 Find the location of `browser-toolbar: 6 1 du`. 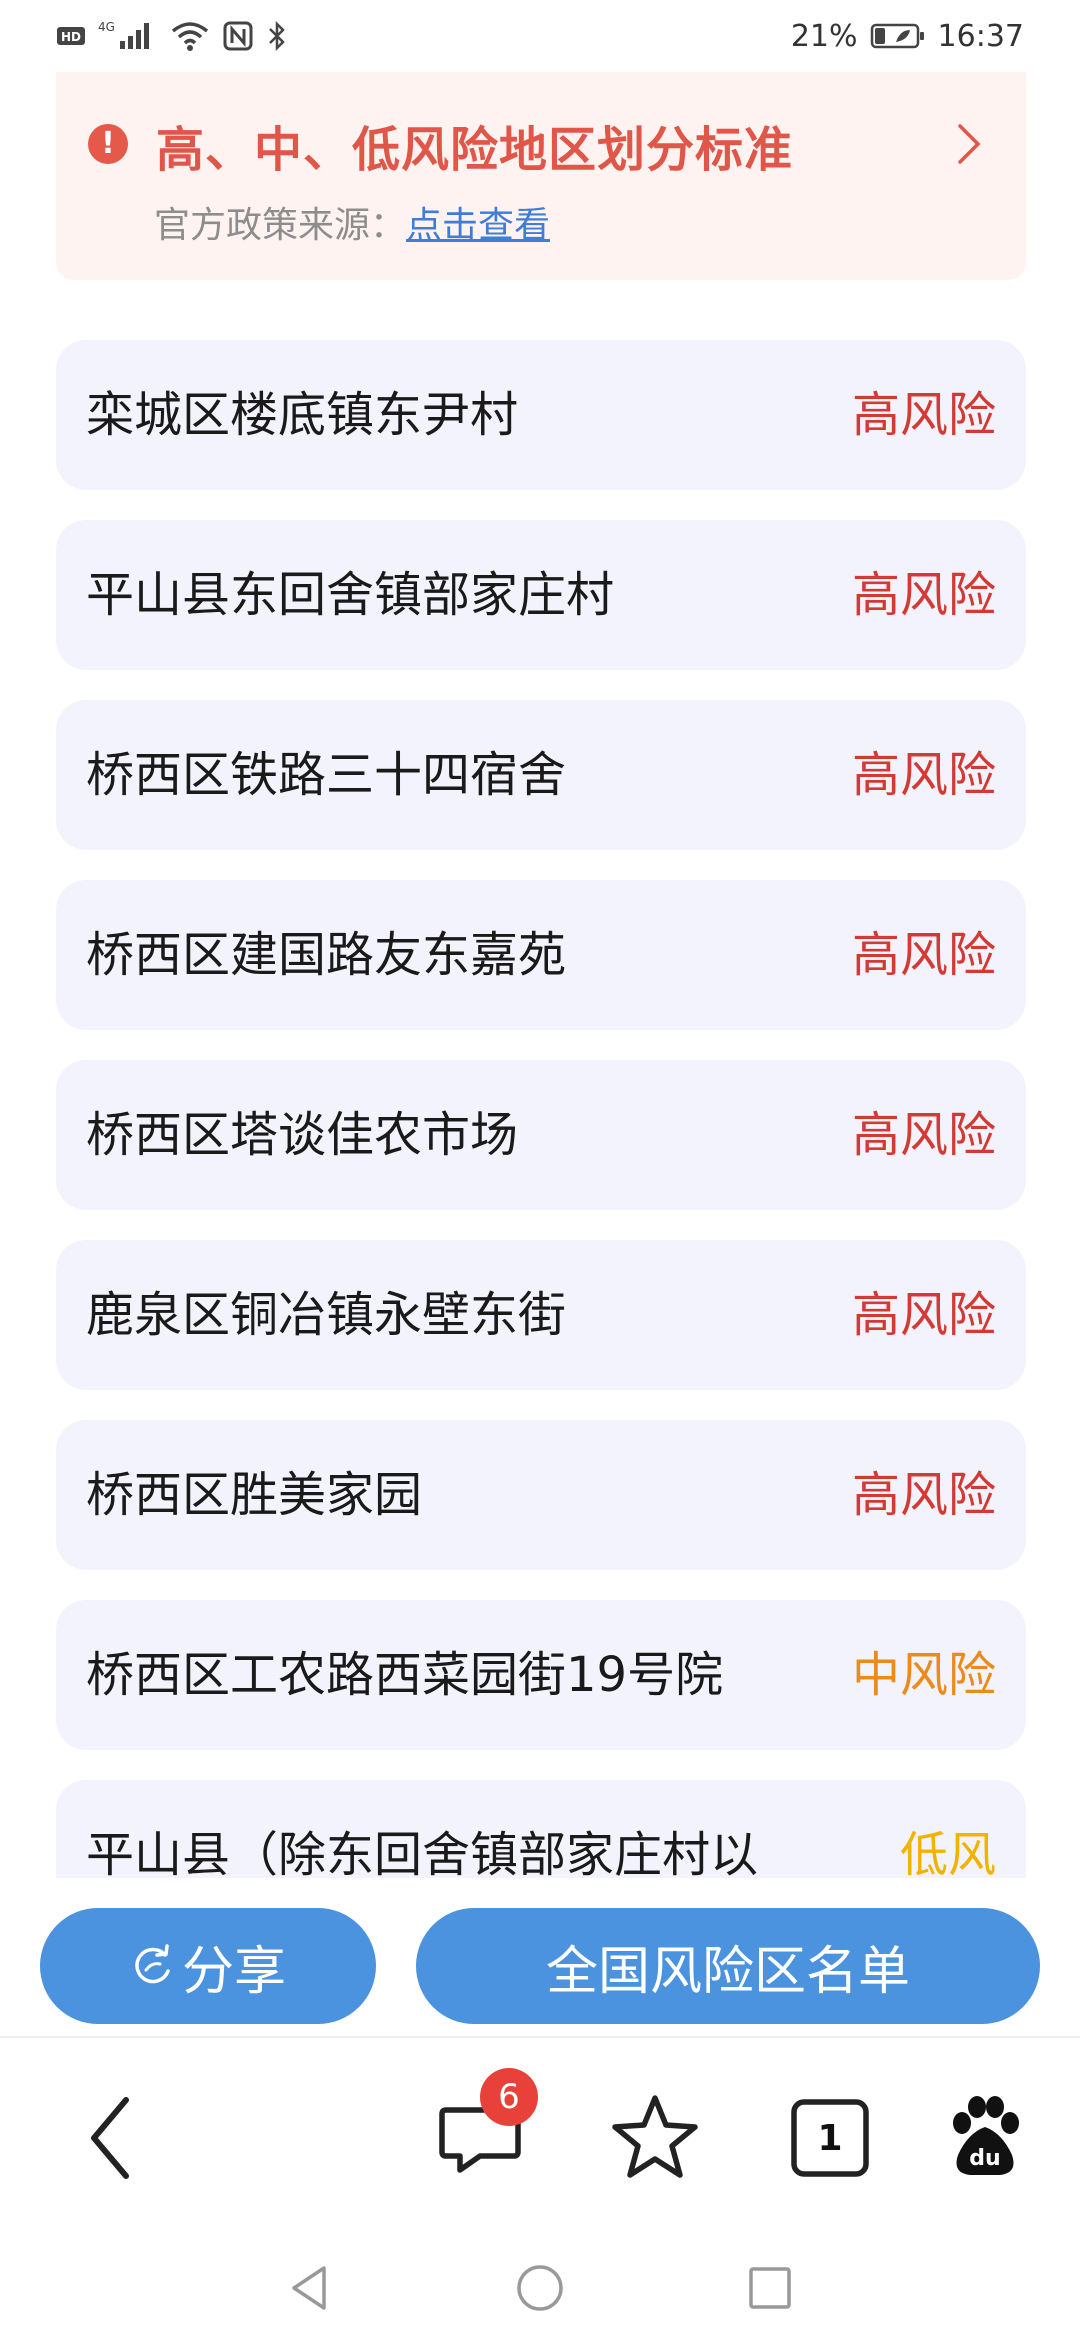

browser-toolbar: 6 1 du is located at coordinates (540, 2136).